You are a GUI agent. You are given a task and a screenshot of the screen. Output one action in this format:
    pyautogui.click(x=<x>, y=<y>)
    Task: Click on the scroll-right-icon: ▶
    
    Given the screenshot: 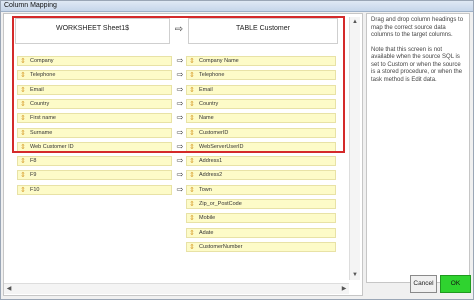 What is the action you would take?
    pyautogui.click(x=344, y=289)
    